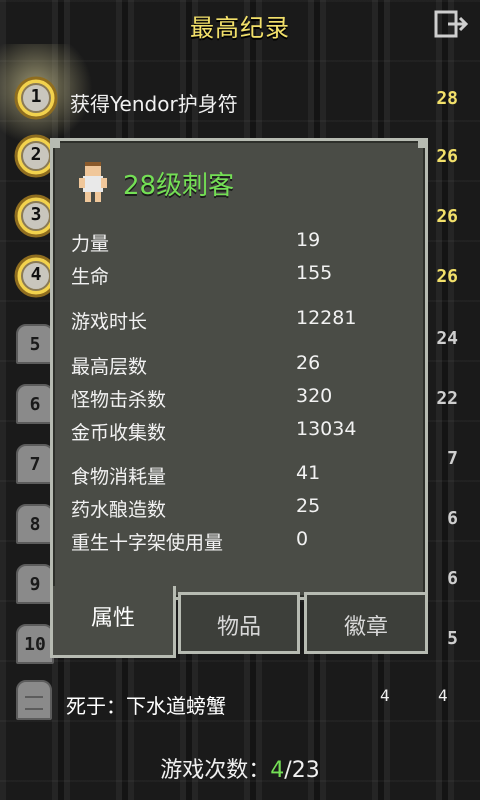  I want to click on record-rank: 10, so click(35, 644).